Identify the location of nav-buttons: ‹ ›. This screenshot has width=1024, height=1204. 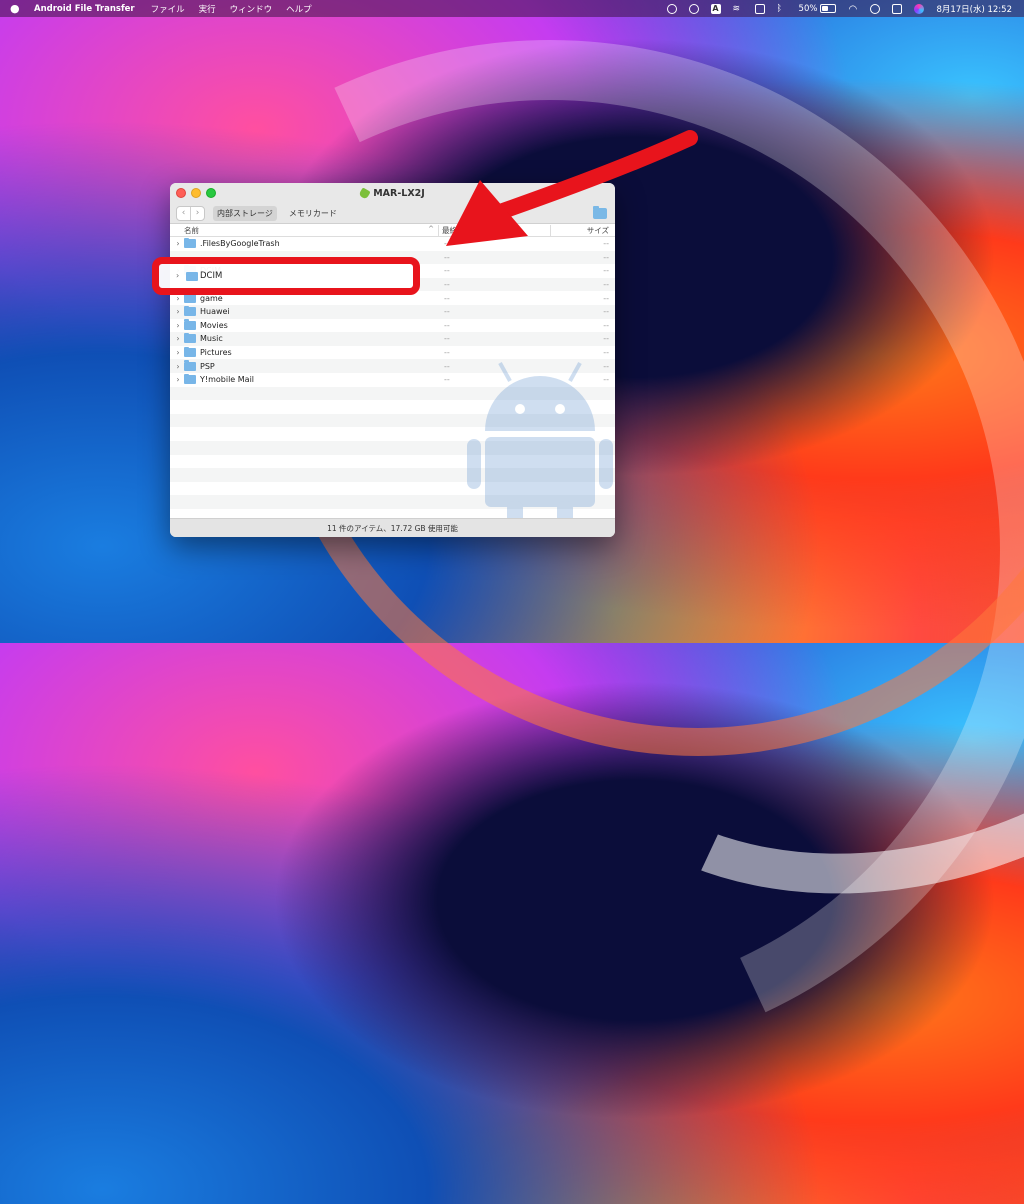
(190, 213).